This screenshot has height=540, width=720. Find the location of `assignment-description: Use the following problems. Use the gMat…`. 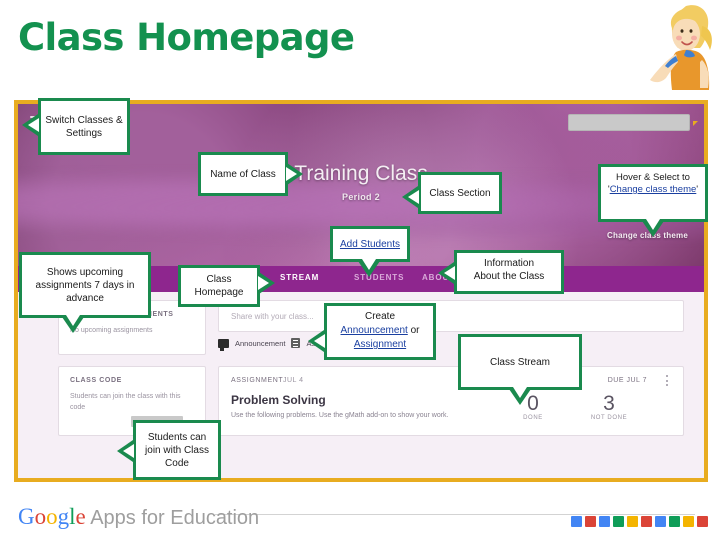

assignment-description: Use the following problems. Use the gMat… is located at coordinates (340, 415).